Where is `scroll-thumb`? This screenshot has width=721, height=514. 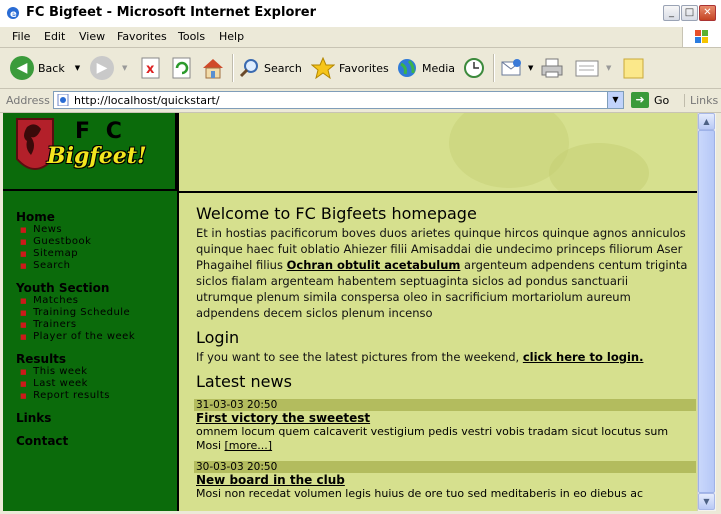 scroll-thumb is located at coordinates (706, 311).